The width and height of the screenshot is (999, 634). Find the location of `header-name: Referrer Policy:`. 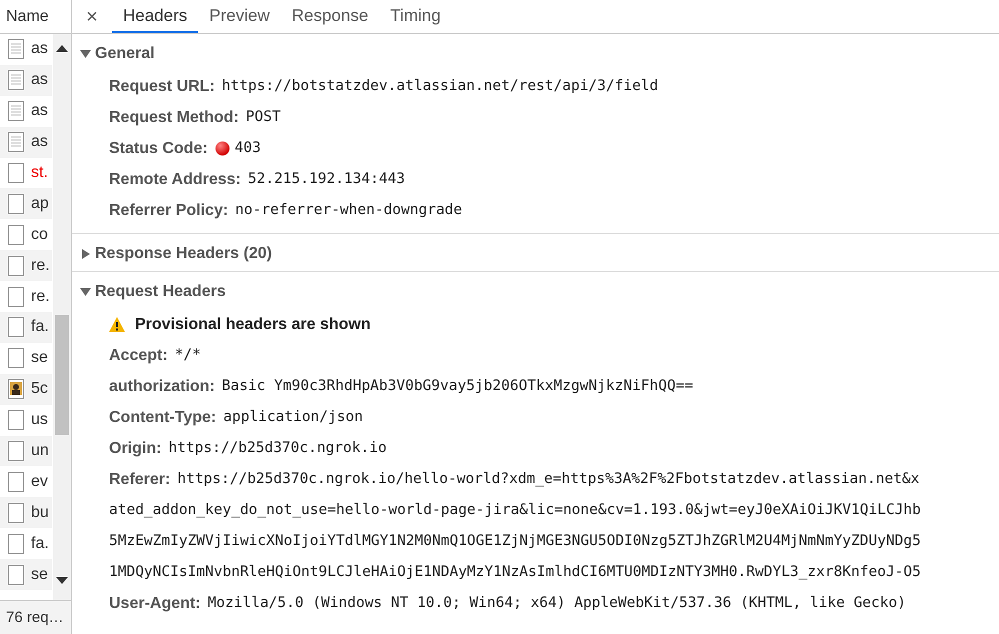

header-name: Referrer Policy: is located at coordinates (168, 210).